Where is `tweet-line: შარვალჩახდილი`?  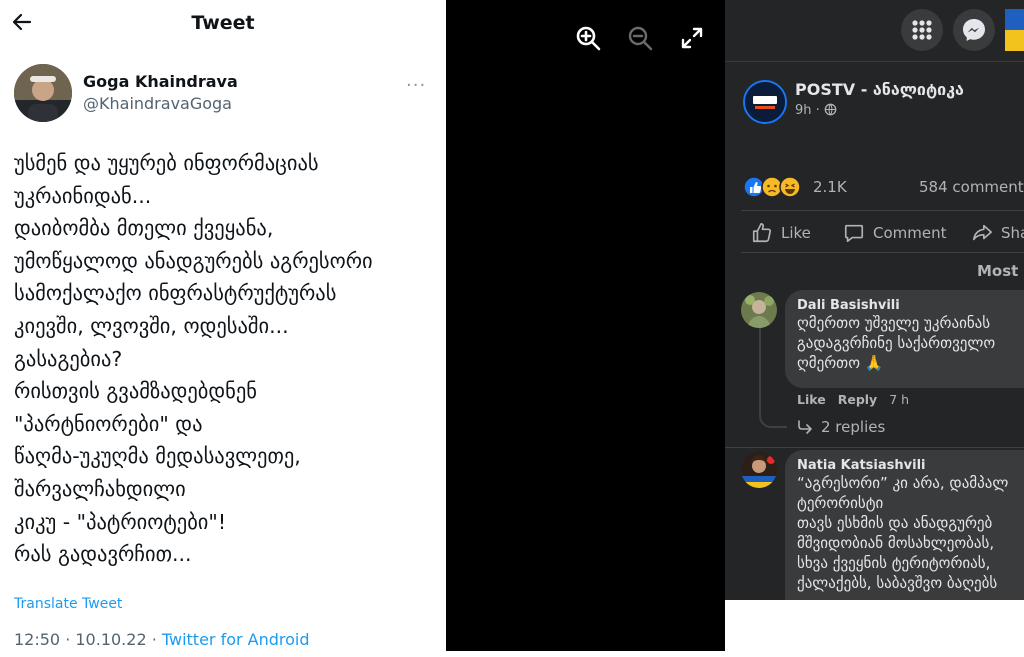 tweet-line: შარვალჩახდილი is located at coordinates (100, 488).